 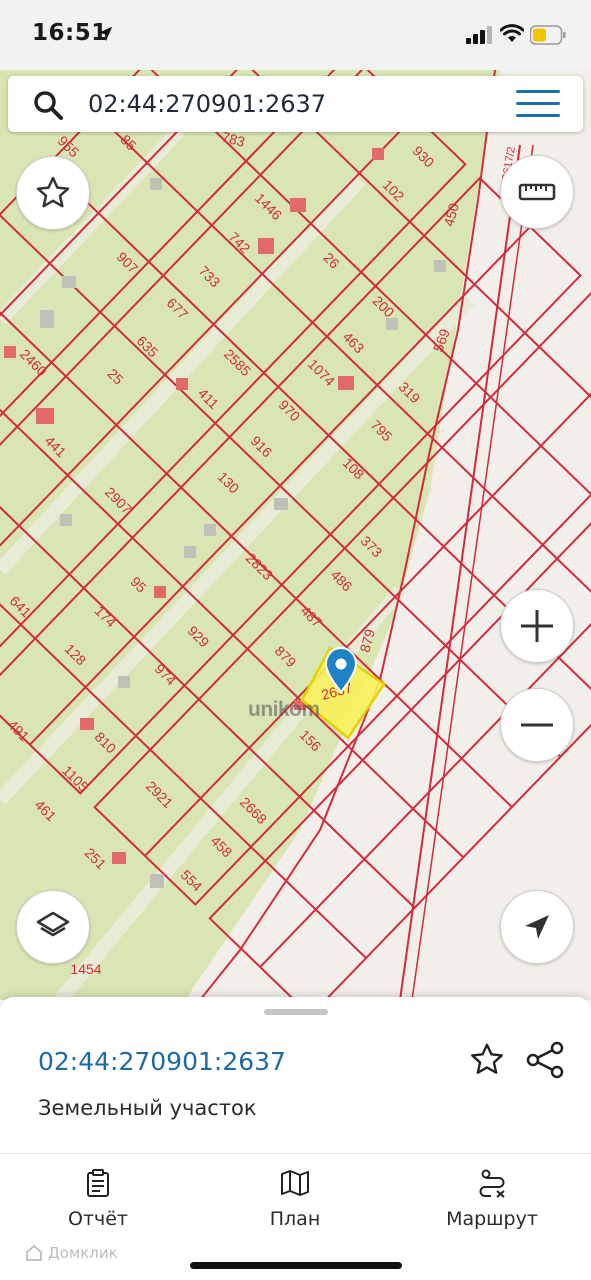 What do you see at coordinates (512, 33) in the screenshot?
I see `wifi-icon` at bounding box center [512, 33].